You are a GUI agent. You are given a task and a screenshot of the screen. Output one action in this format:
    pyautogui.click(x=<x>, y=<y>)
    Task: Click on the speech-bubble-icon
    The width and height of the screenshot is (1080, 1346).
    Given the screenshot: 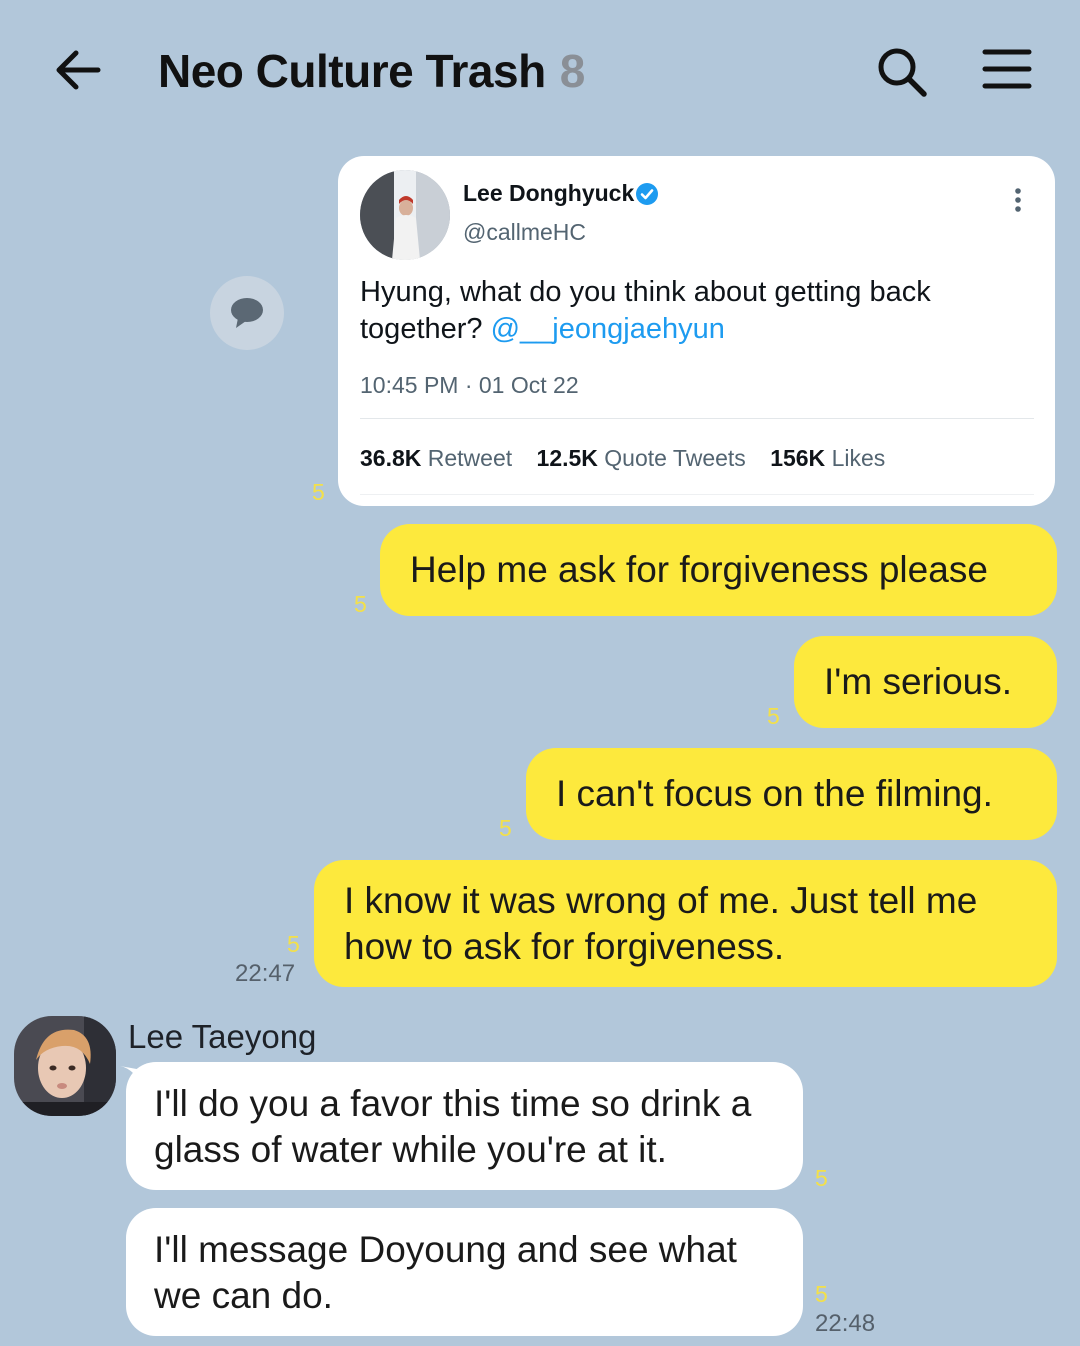 What is the action you would take?
    pyautogui.click(x=247, y=313)
    